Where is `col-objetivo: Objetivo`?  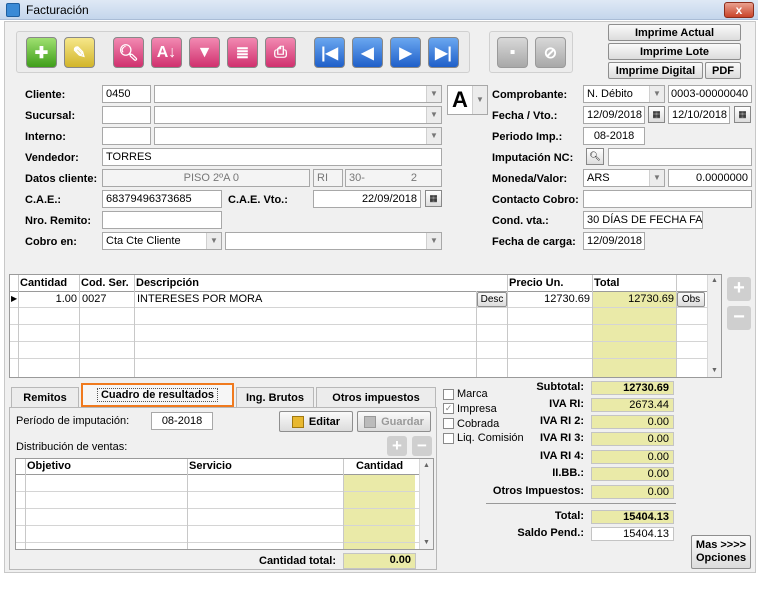 col-objetivo: Objetivo is located at coordinates (49, 466).